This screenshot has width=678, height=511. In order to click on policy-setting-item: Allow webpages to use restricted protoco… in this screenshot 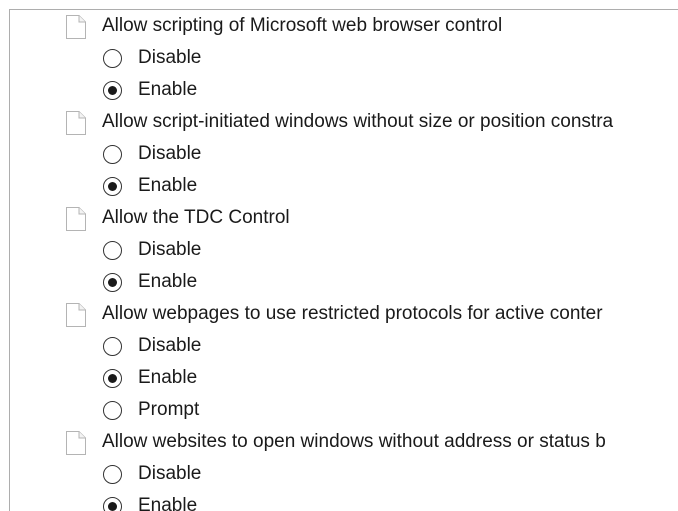, I will do `click(344, 314)`.